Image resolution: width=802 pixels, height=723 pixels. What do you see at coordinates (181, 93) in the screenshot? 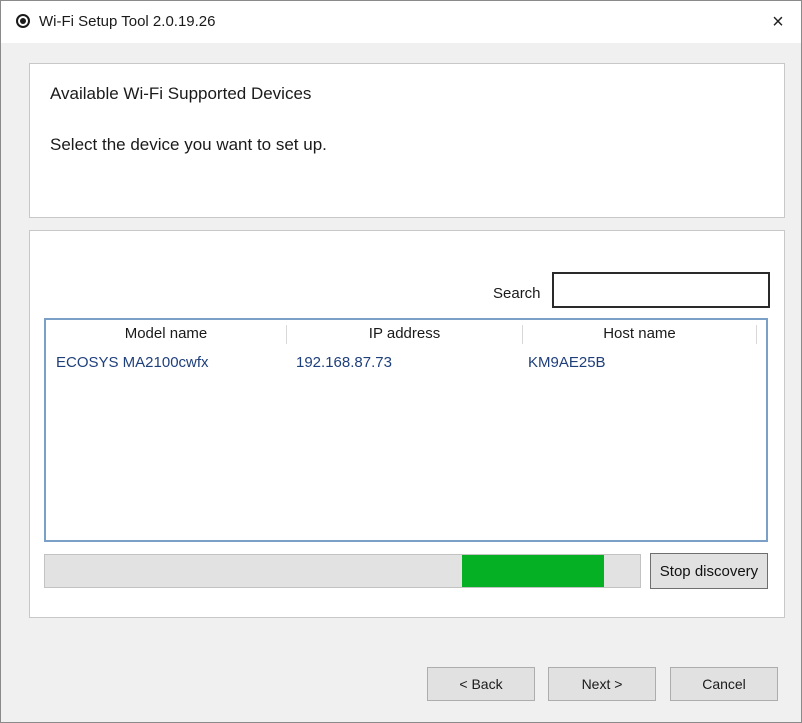
I see `page-title: Available Wi-Fi Supported Devices` at bounding box center [181, 93].